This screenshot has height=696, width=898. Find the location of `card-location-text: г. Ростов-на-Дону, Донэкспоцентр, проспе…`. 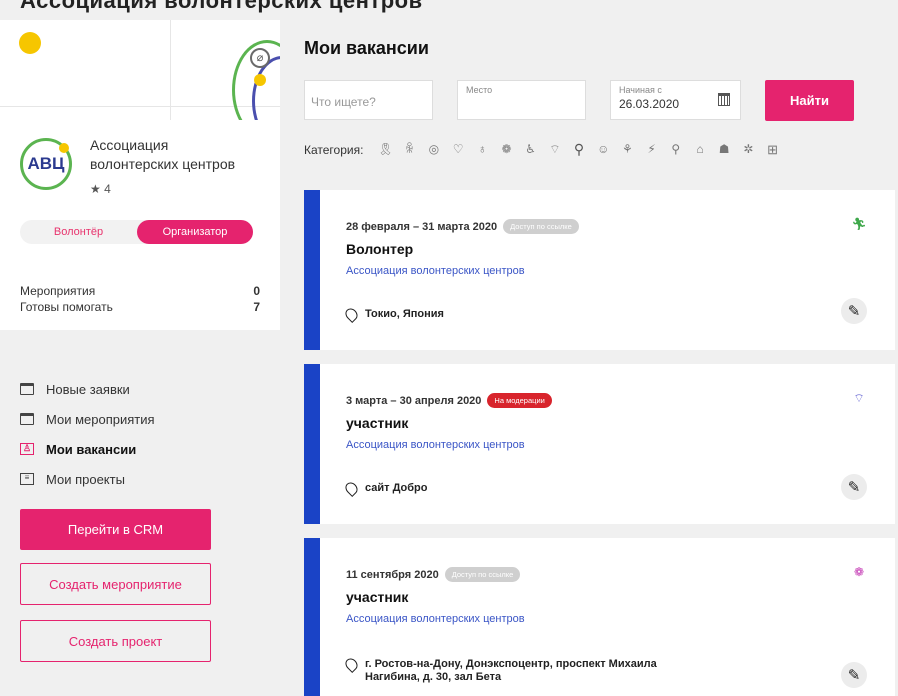

card-location-text: г. Ростов-на-Дону, Донэкспоцентр, проспе… is located at coordinates (511, 670).